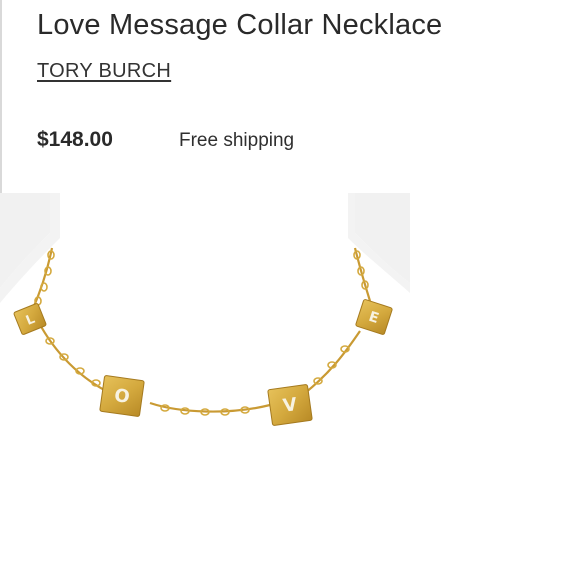 This screenshot has width=580, height=580. Describe the element at coordinates (104, 71) in the screenshot. I see `brand-link: TORY BURCH` at that location.